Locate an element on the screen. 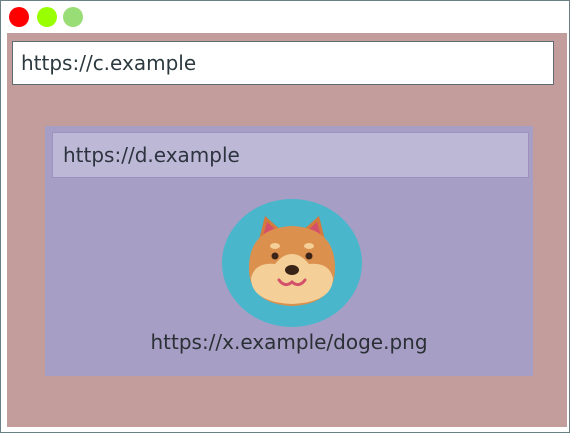  doge-image is located at coordinates (292, 263).